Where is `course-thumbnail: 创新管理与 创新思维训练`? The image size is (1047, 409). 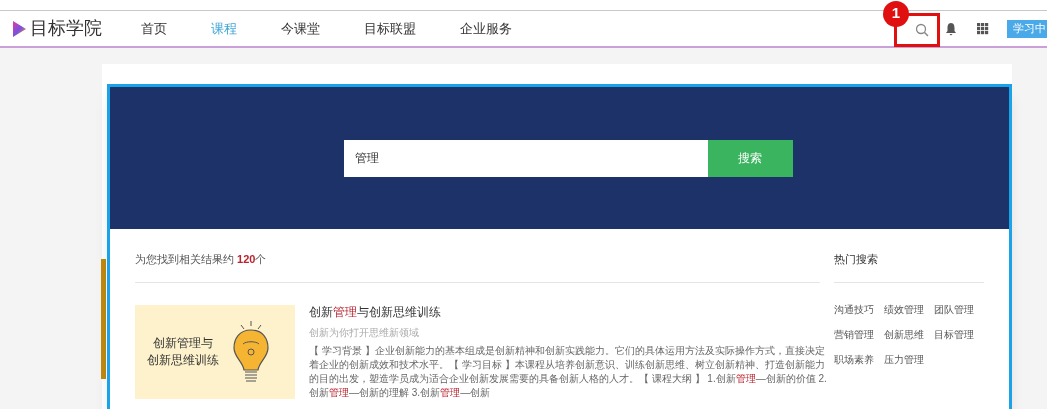
course-thumbnail: 创新管理与 创新思维训练 is located at coordinates (215, 352).